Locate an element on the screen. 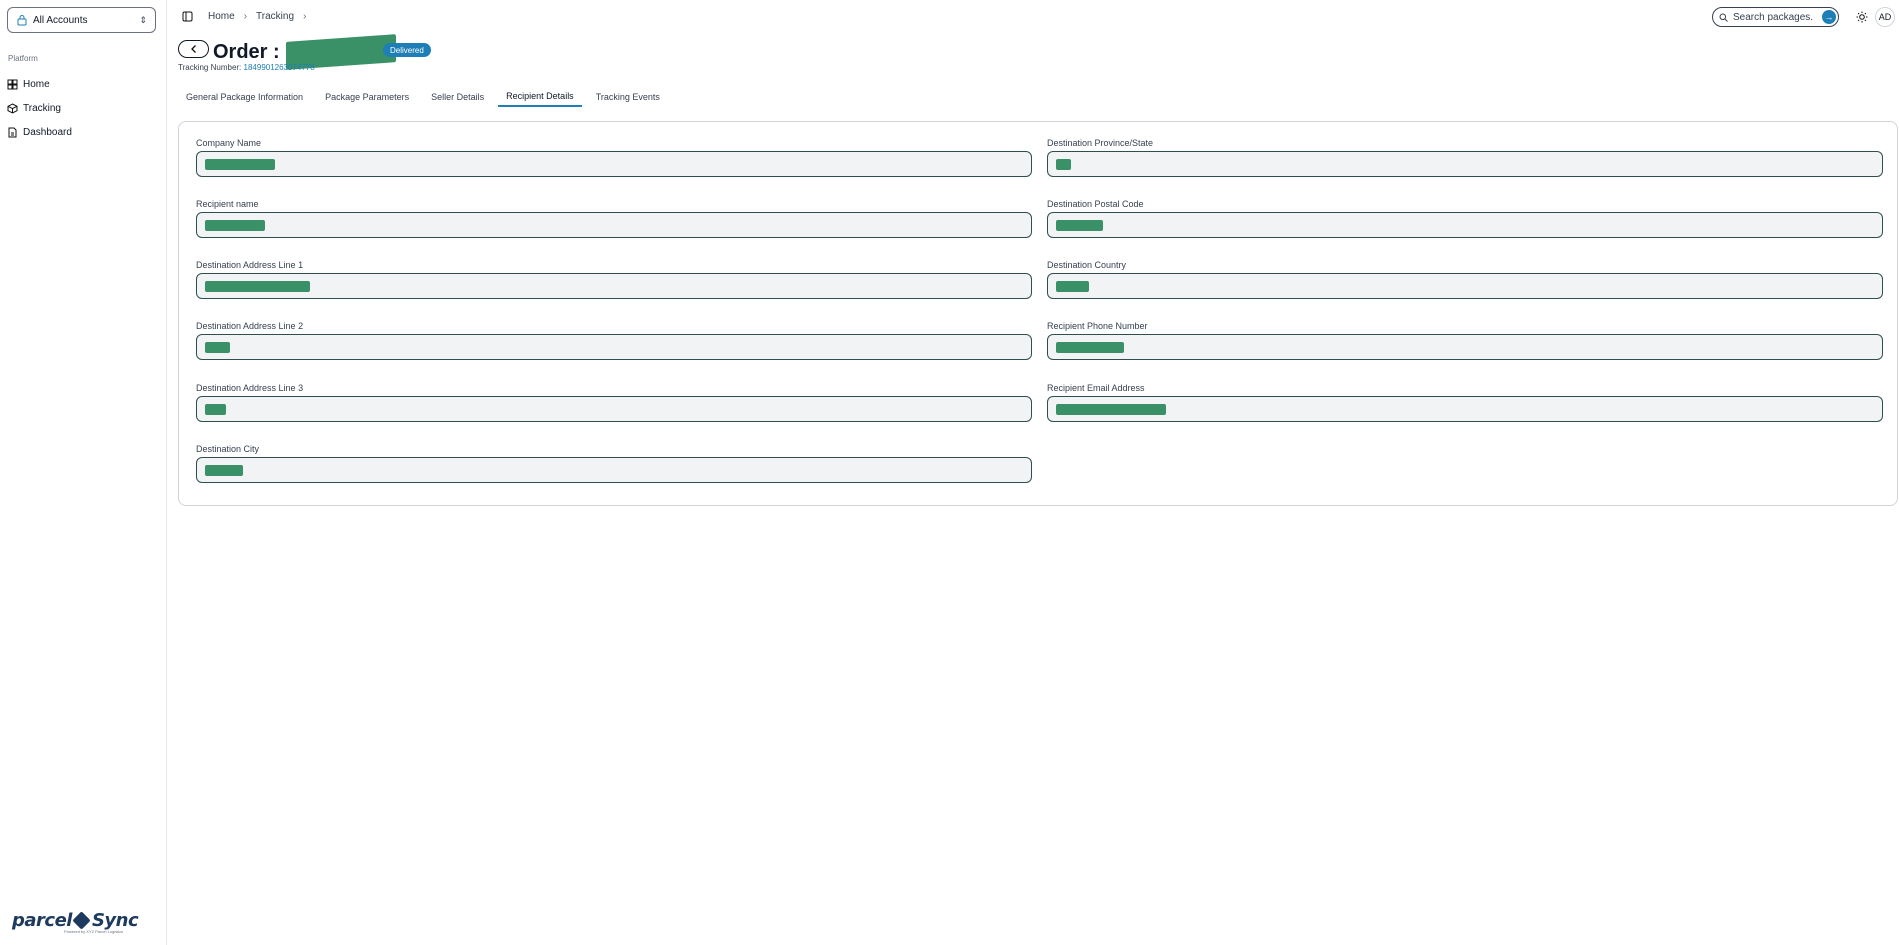 The width and height of the screenshot is (1899, 945). sidebar-item-label: Home is located at coordinates (36, 84).